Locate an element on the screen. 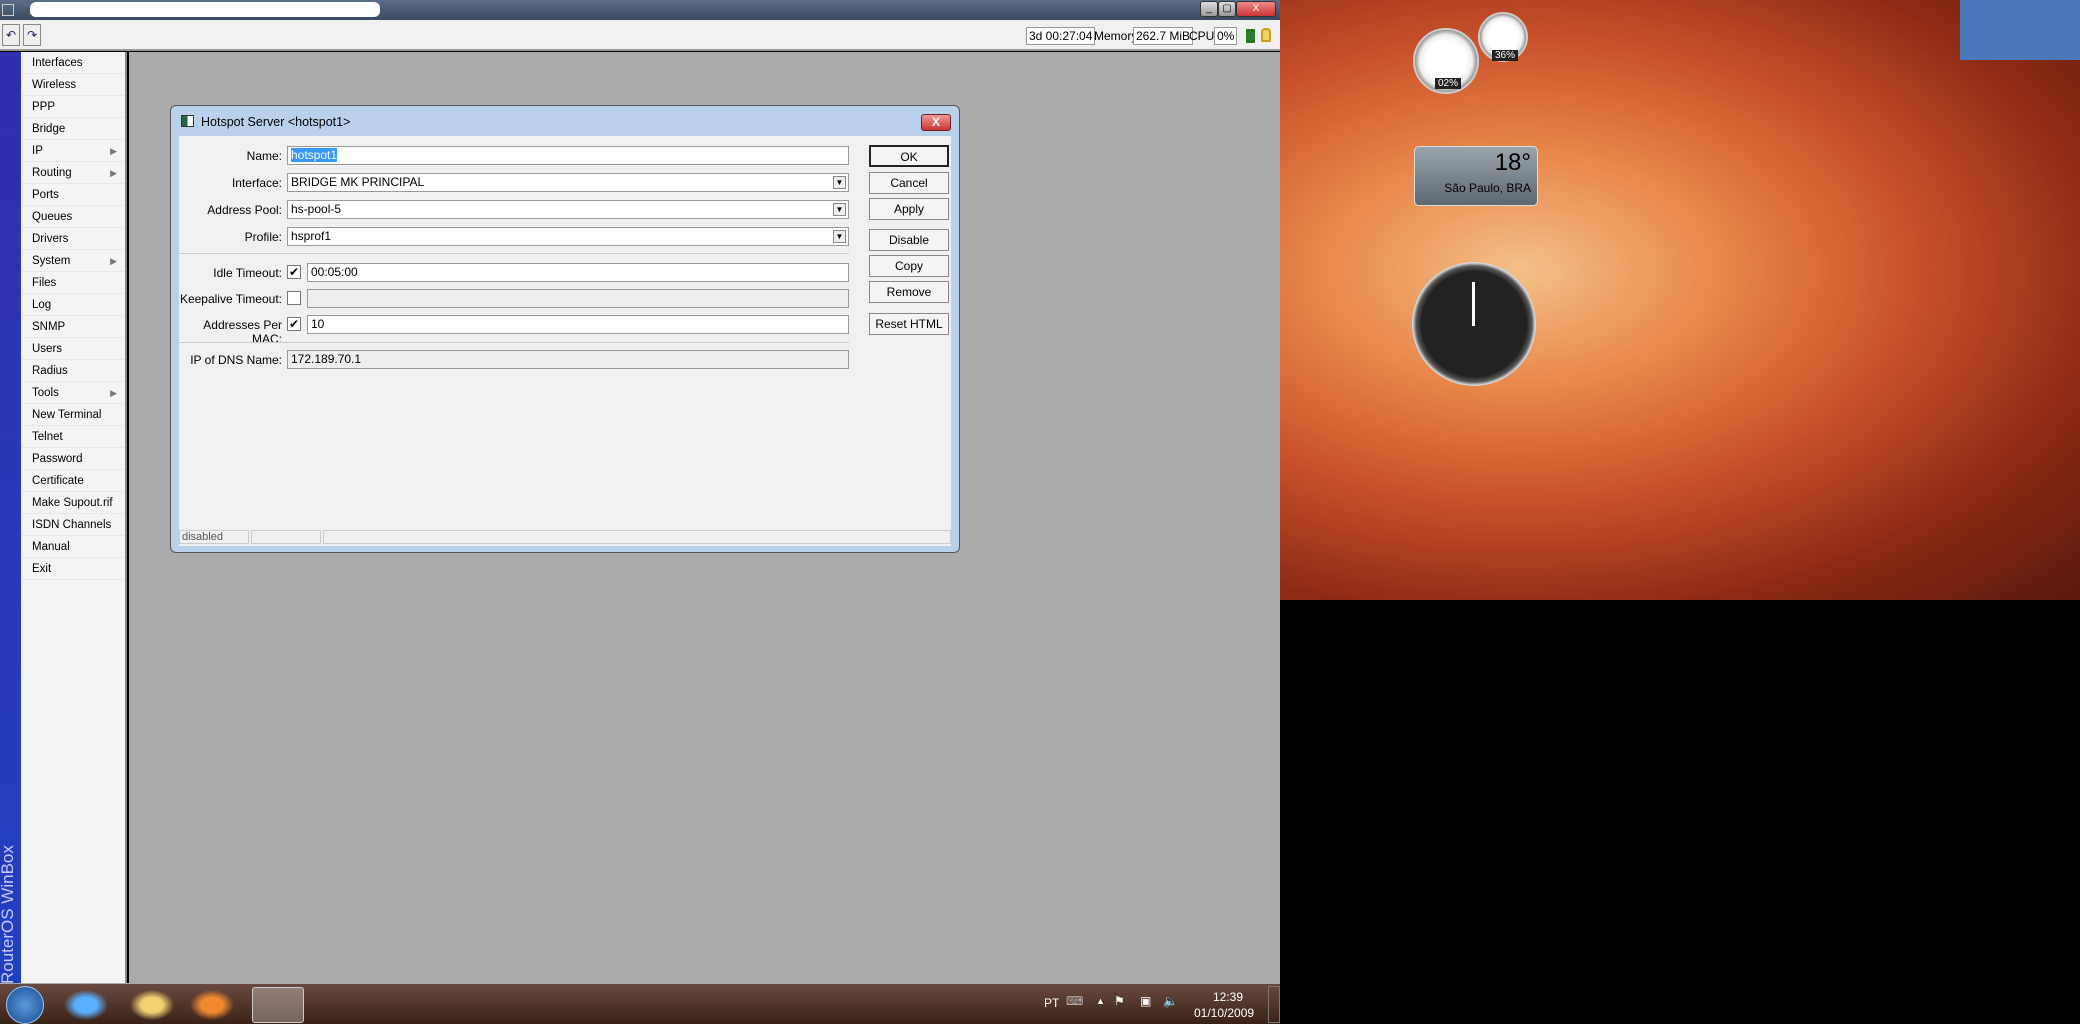 Image resolution: width=2080 pixels, height=1024 pixels. brand-label: RouterOS WinBox is located at coordinates (8, 914).